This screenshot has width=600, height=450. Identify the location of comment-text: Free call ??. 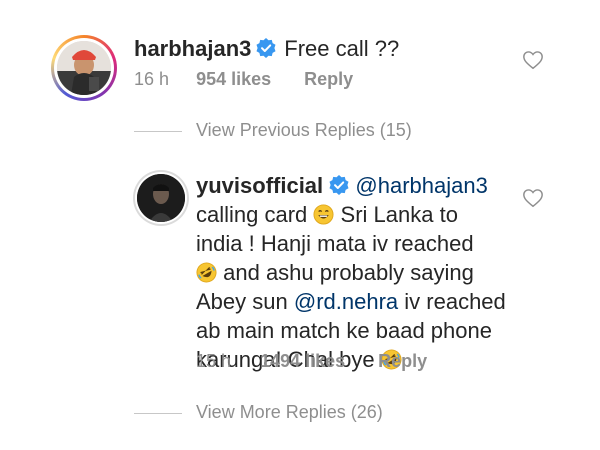
(342, 48).